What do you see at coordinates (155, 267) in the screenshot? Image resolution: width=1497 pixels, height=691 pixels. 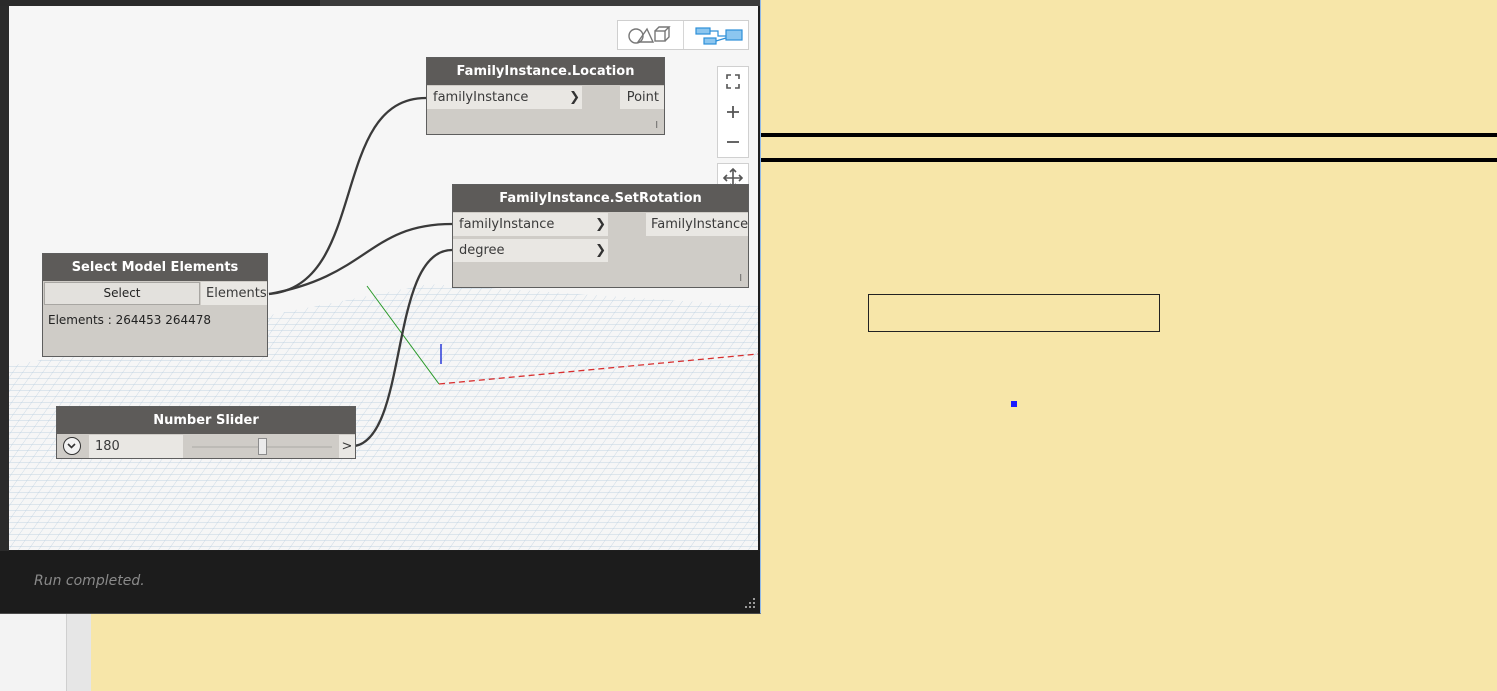 I see `node-title: Select Model Elements` at bounding box center [155, 267].